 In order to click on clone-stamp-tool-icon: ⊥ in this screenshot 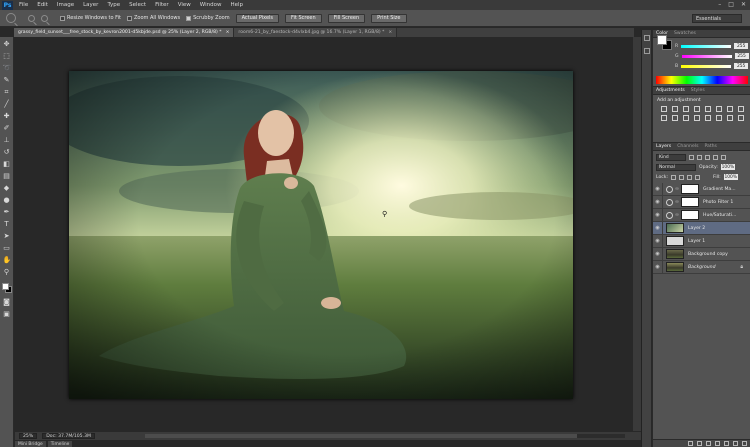, I will do `click(7, 140)`.